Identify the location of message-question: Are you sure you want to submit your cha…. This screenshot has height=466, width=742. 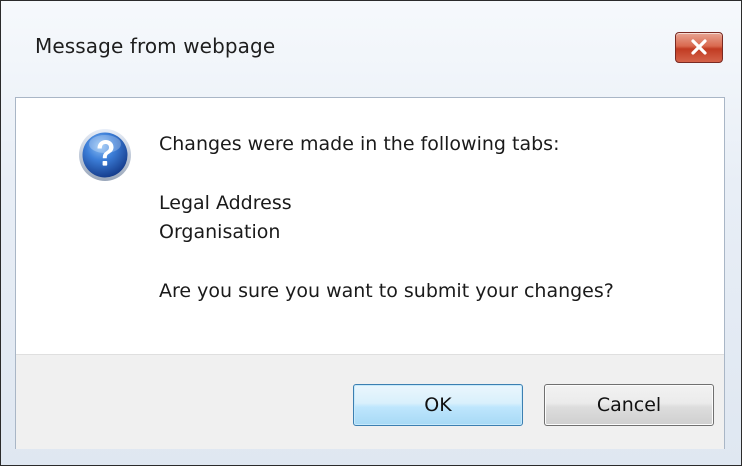
(386, 291).